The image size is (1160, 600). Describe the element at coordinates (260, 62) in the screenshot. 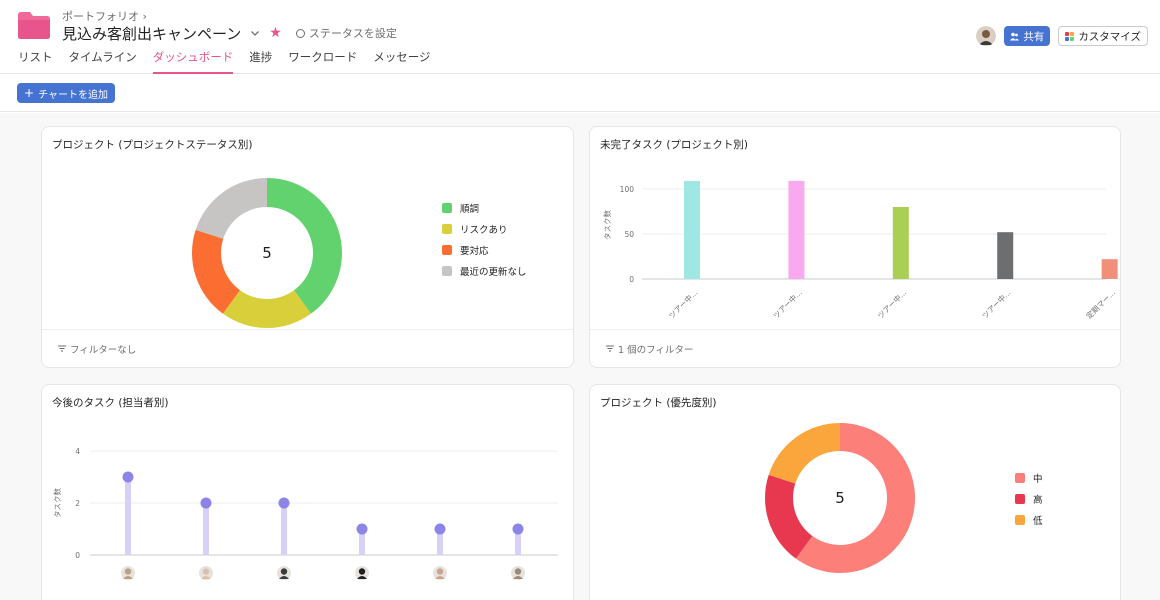

I see `tab-progress: 進捗` at that location.